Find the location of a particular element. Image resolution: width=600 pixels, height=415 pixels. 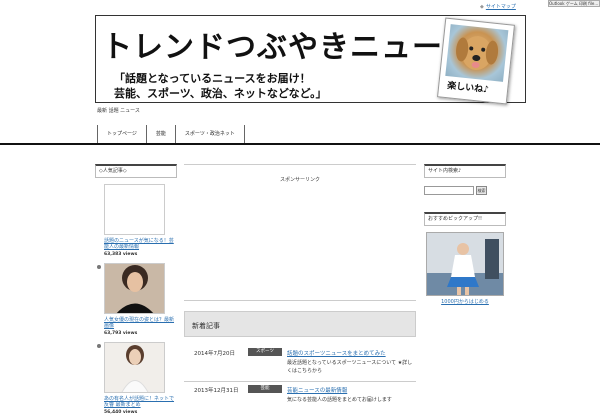

search-heading: サイト内検索♪ is located at coordinates (465, 171).